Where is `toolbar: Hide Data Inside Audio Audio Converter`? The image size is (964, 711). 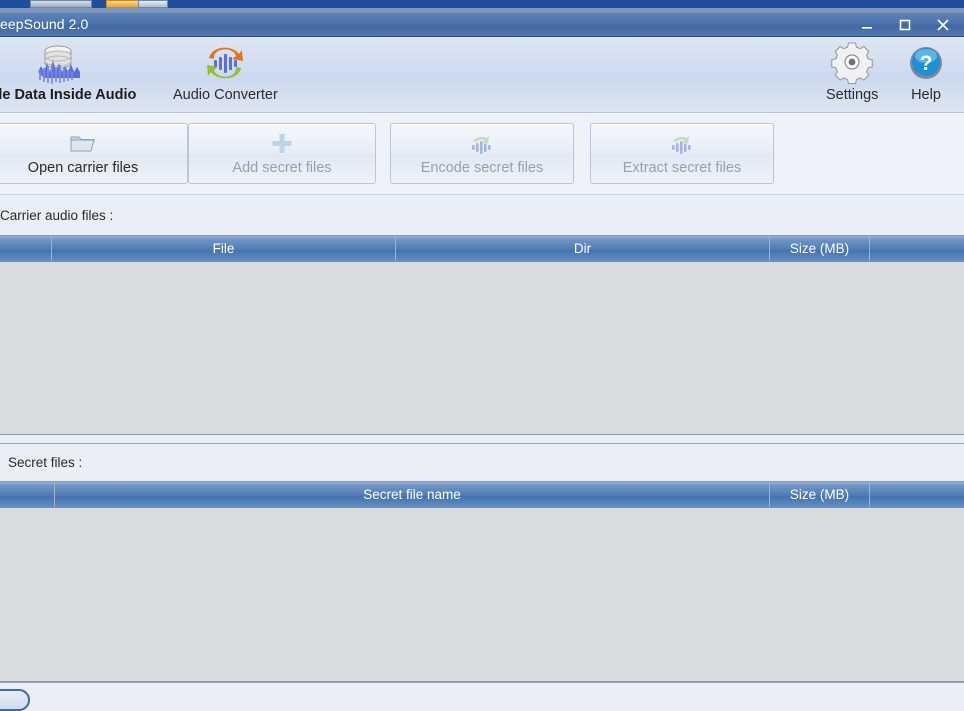 toolbar: Hide Data Inside Audio Audio Converter is located at coordinates (482, 75).